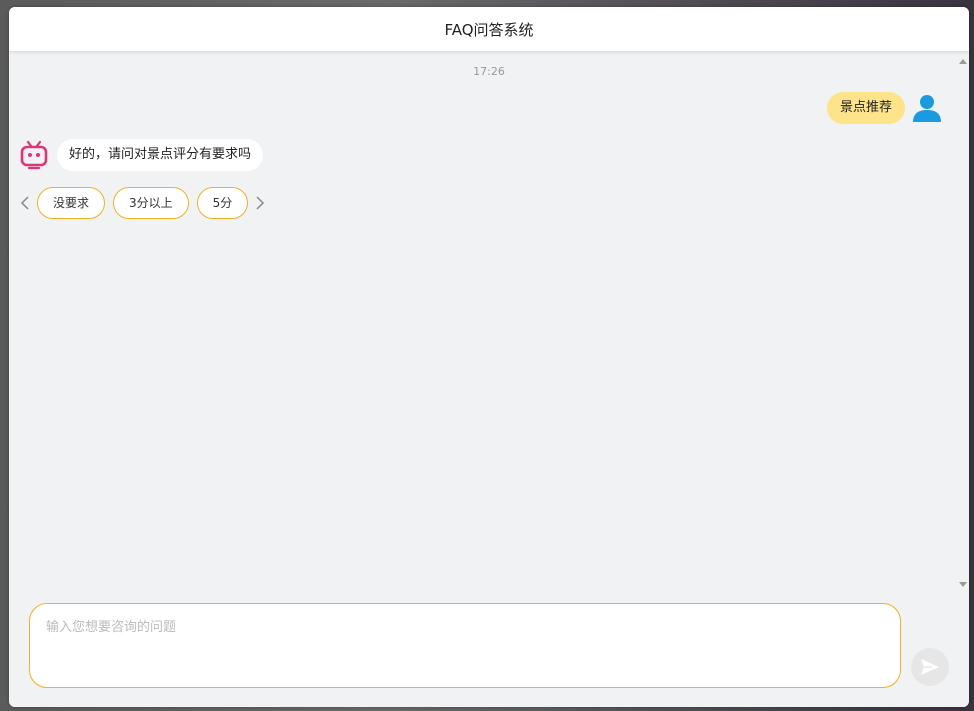 This screenshot has width=974, height=711. Describe the element at coordinates (71, 203) in the screenshot. I see `option-button-no-requirement: 没要求` at that location.